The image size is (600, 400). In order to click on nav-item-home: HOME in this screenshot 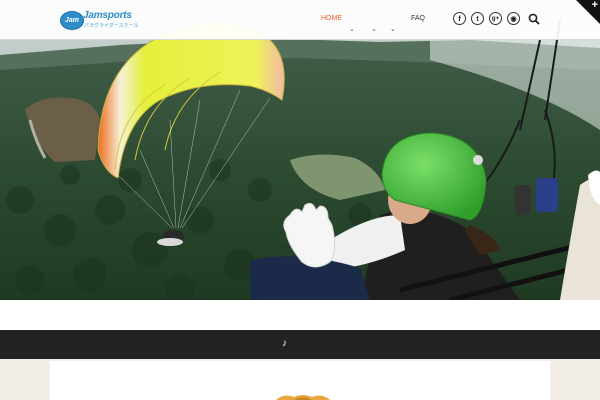, I will do `click(331, 18)`.